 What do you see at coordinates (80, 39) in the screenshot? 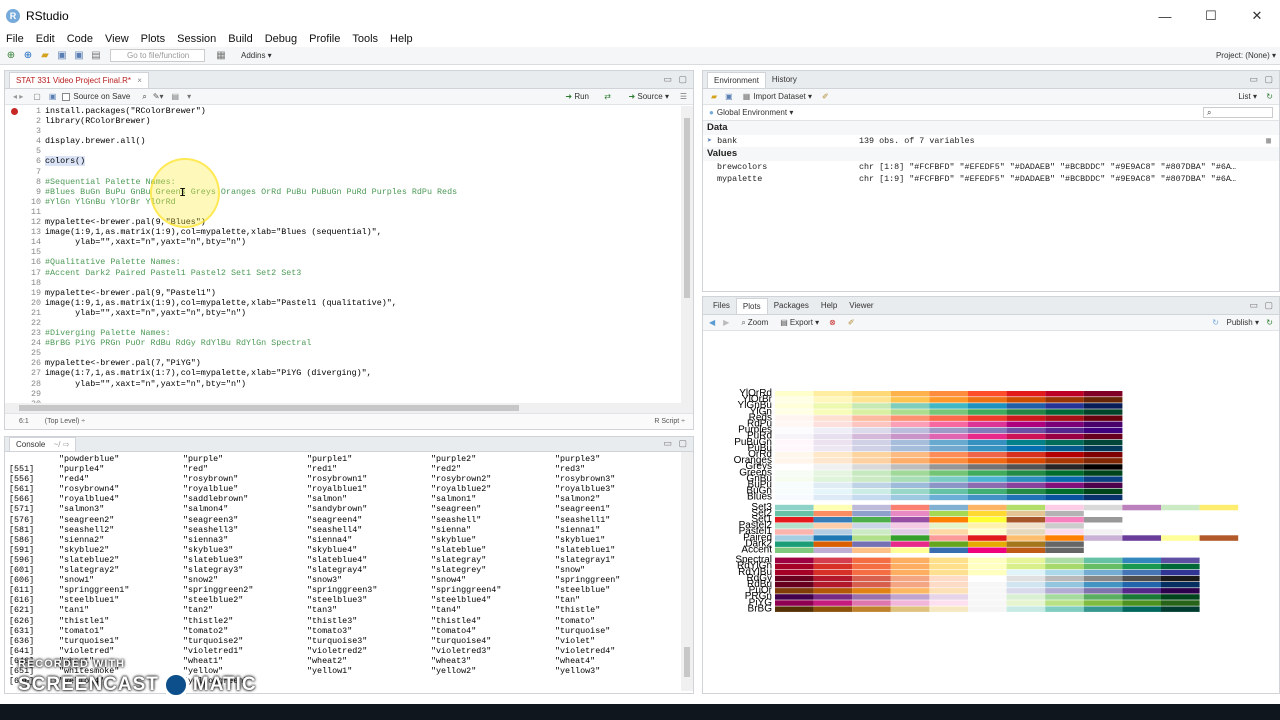
I see `menu-item-code: Code` at bounding box center [80, 39].